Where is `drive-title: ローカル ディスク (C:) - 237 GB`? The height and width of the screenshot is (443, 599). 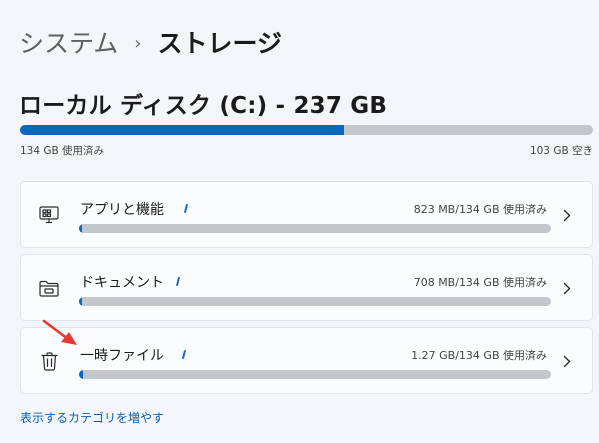
drive-title: ローカル ディスク (C:) - 237 GB is located at coordinates (203, 106).